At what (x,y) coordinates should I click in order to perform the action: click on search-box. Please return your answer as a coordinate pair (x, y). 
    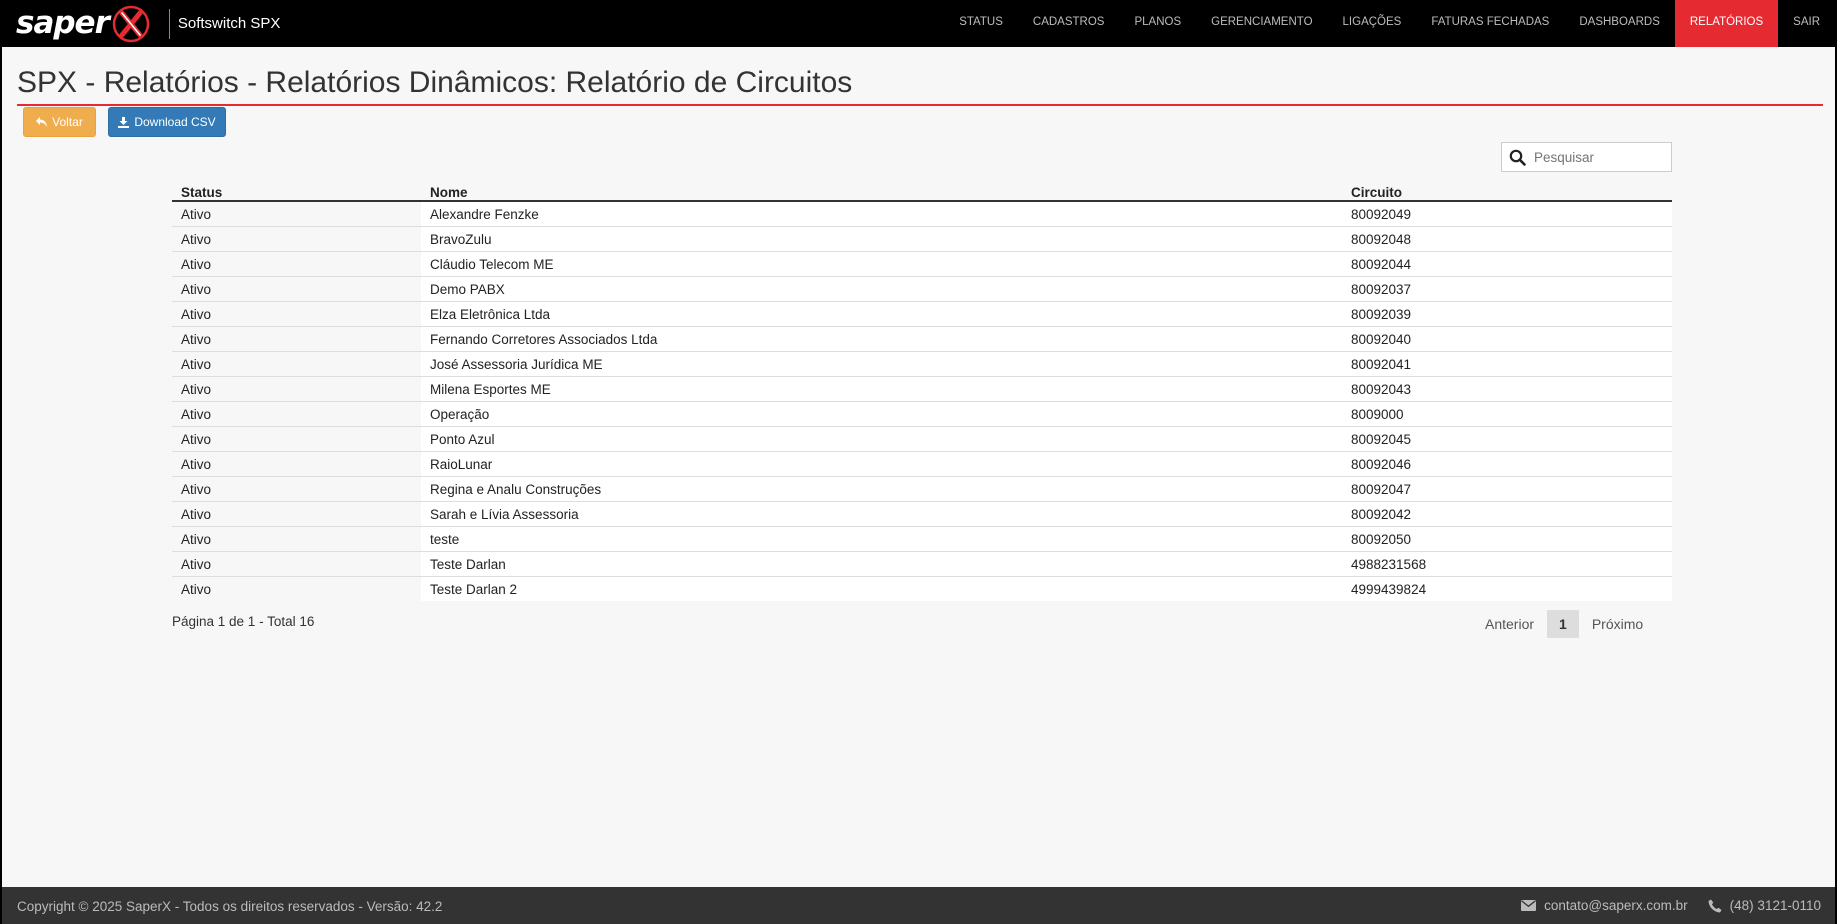
    Looking at the image, I should click on (1586, 157).